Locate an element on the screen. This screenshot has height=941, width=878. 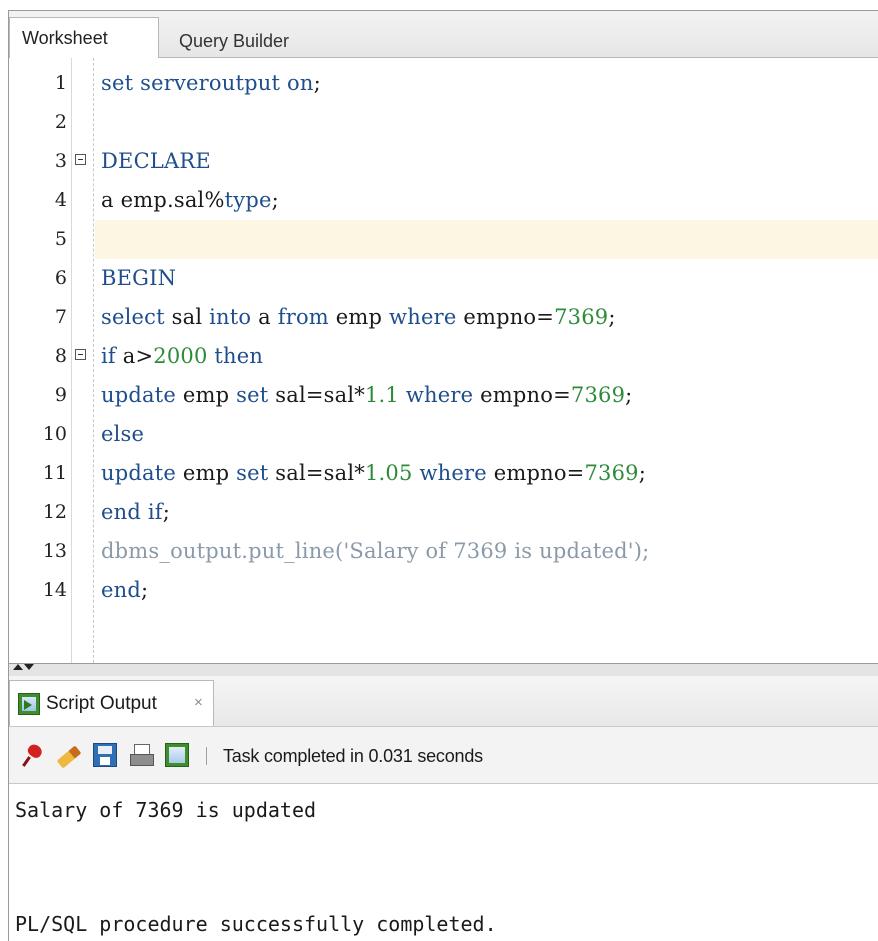
code-token: 2000 is located at coordinates (180, 356).